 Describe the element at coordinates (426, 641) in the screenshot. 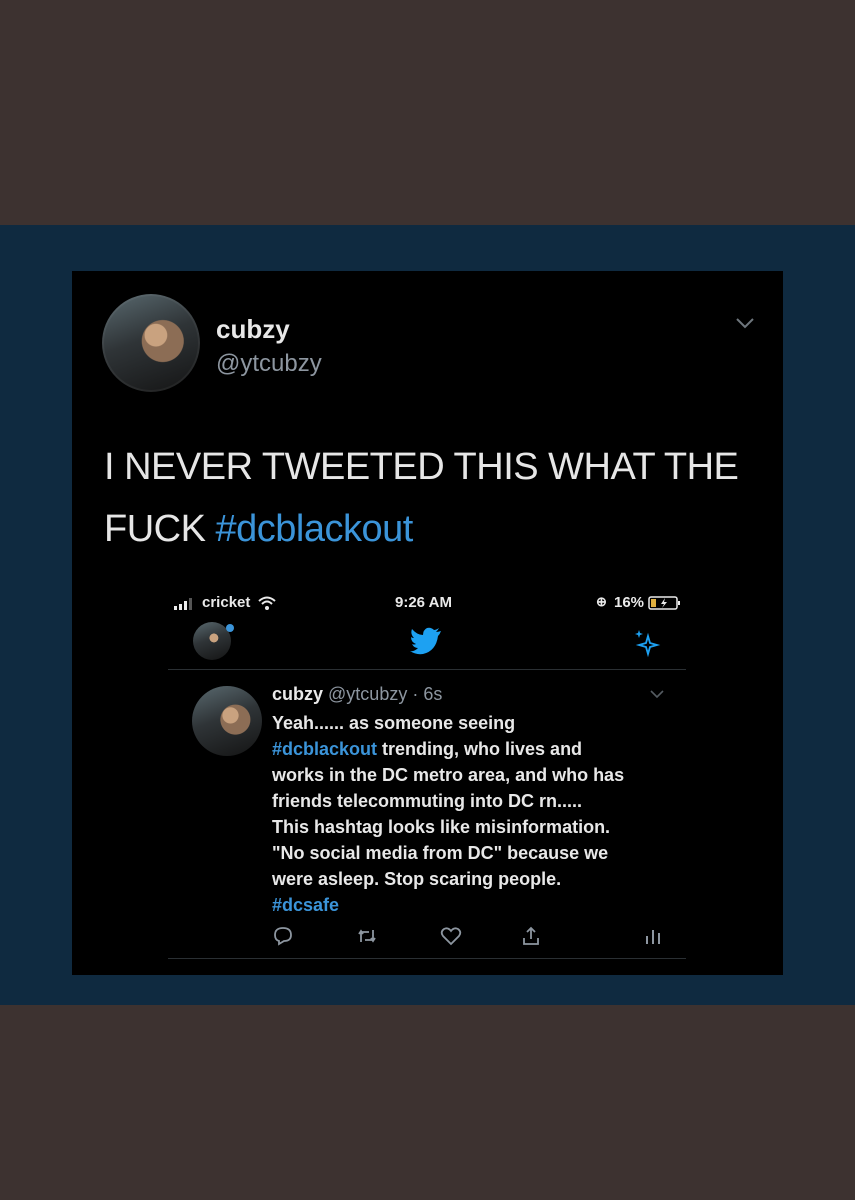

I see `twitter-bird-icon` at that location.